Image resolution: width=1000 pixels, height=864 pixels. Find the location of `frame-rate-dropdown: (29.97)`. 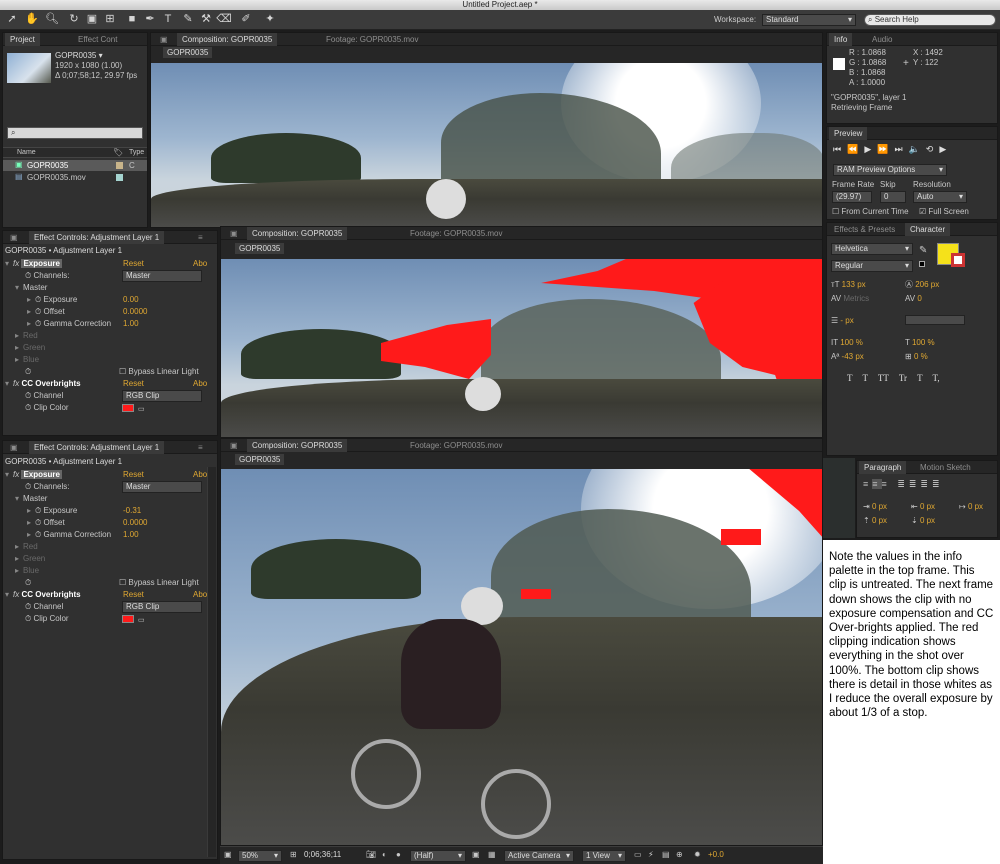

frame-rate-dropdown: (29.97) is located at coordinates (852, 197).